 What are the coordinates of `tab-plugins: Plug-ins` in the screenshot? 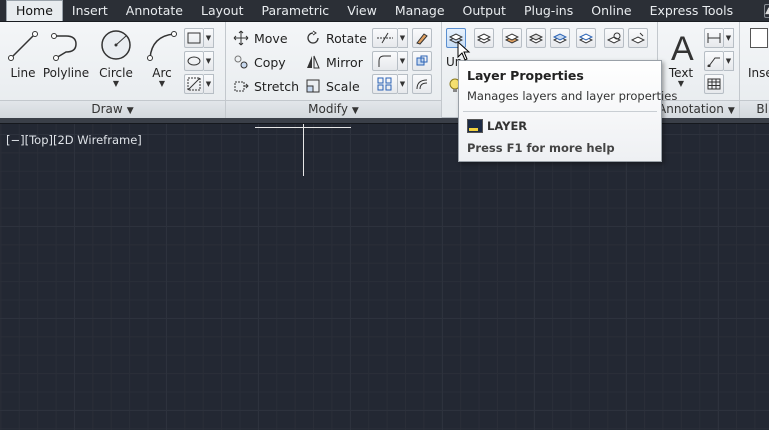 It's located at (548, 11).